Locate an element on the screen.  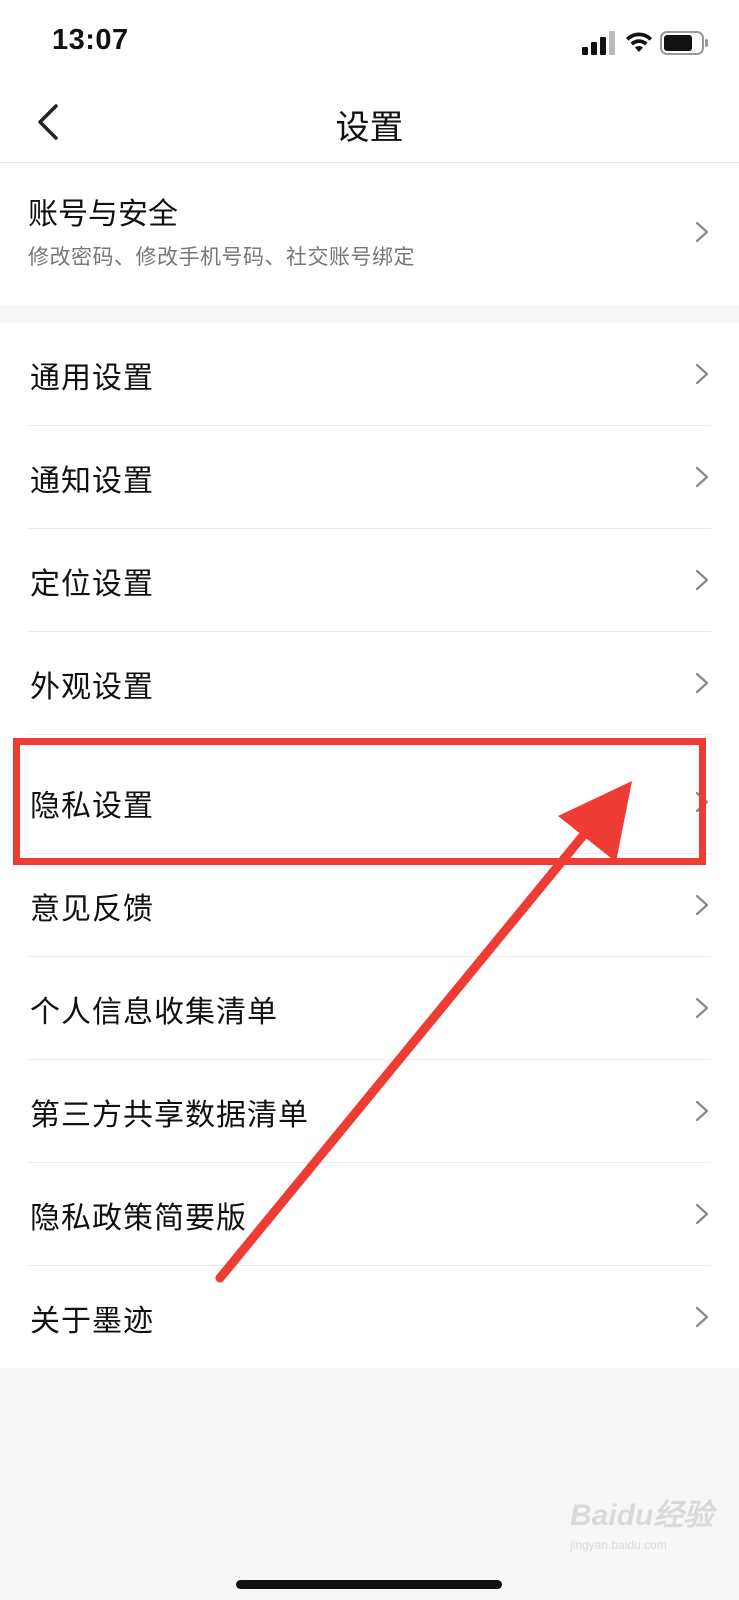
status-time: 13:07 is located at coordinates (90, 40).